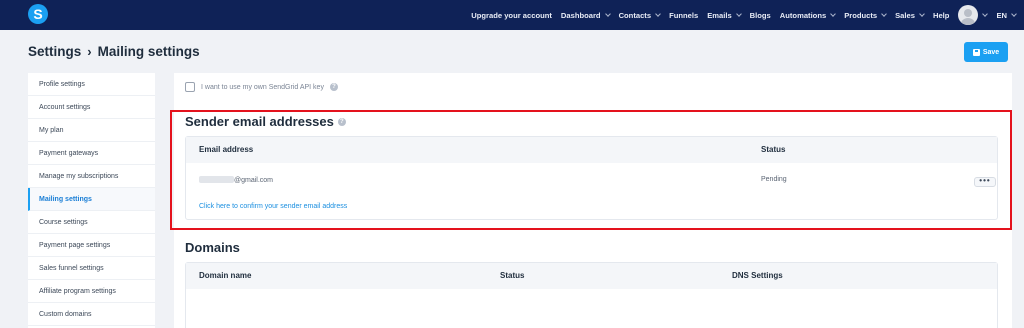  Describe the element at coordinates (640, 15) in the screenshot. I see `nav-contacts: Contacts` at that location.